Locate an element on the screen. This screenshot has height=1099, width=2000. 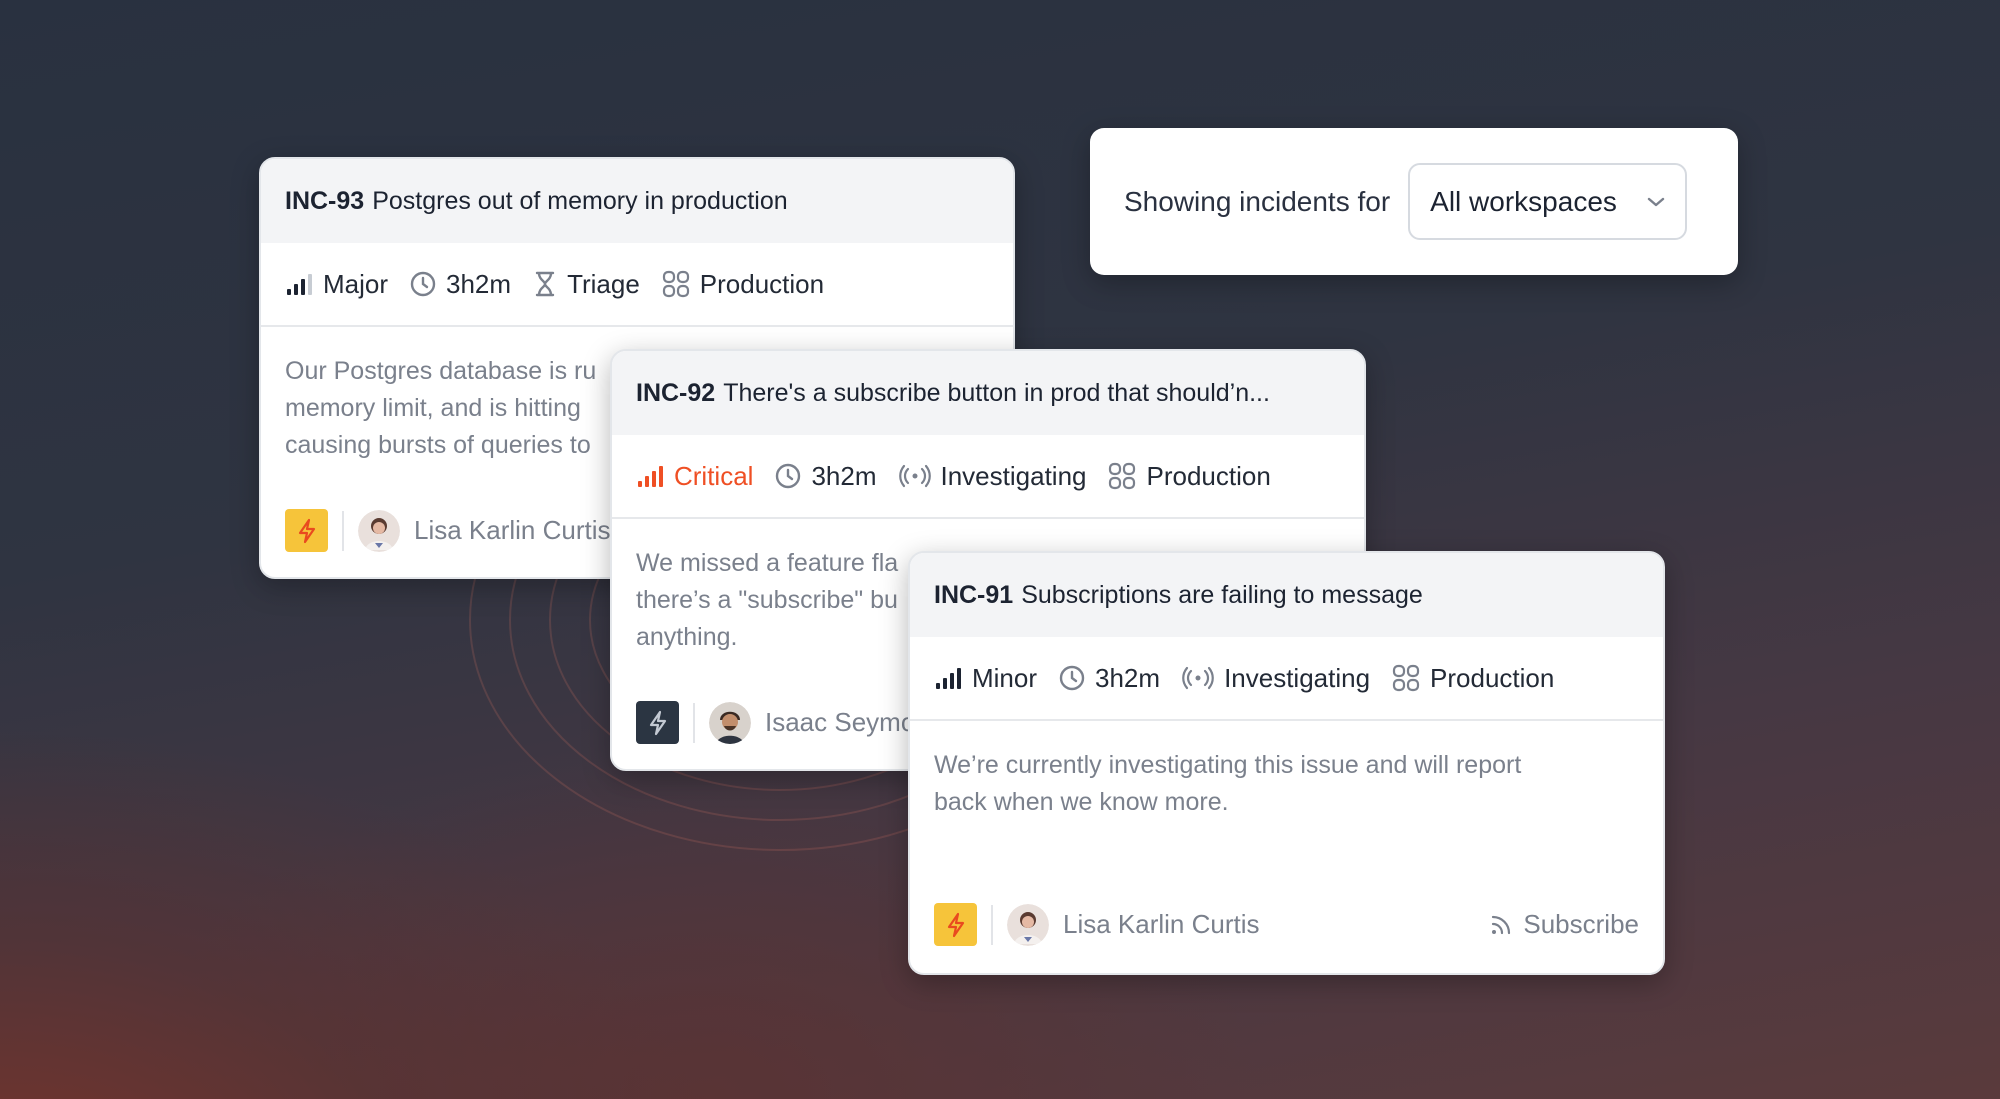
severity-major-icon is located at coordinates (299, 284).